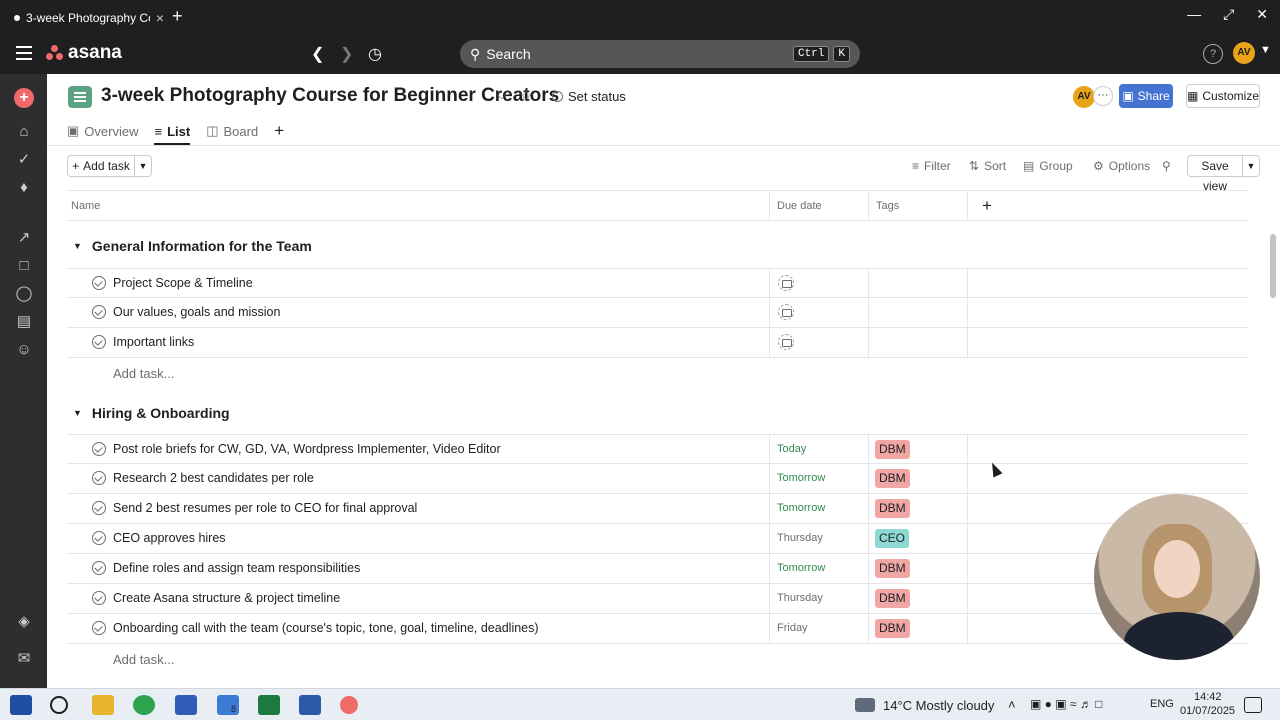 This screenshot has width=1280, height=720. What do you see at coordinates (153, 342) in the screenshot?
I see `task-name: Important links` at bounding box center [153, 342].